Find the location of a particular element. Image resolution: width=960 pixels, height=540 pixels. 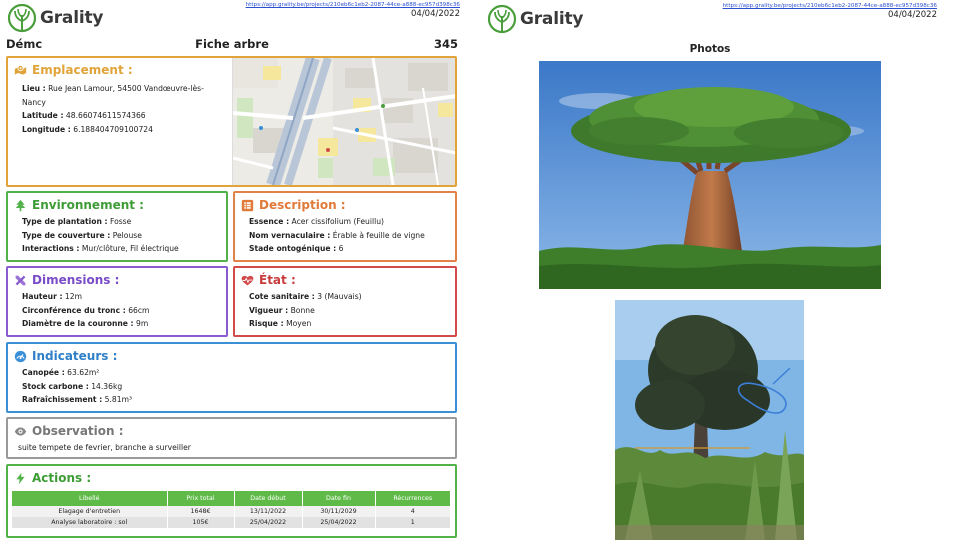

etat-heading: État : is located at coordinates (268, 280).